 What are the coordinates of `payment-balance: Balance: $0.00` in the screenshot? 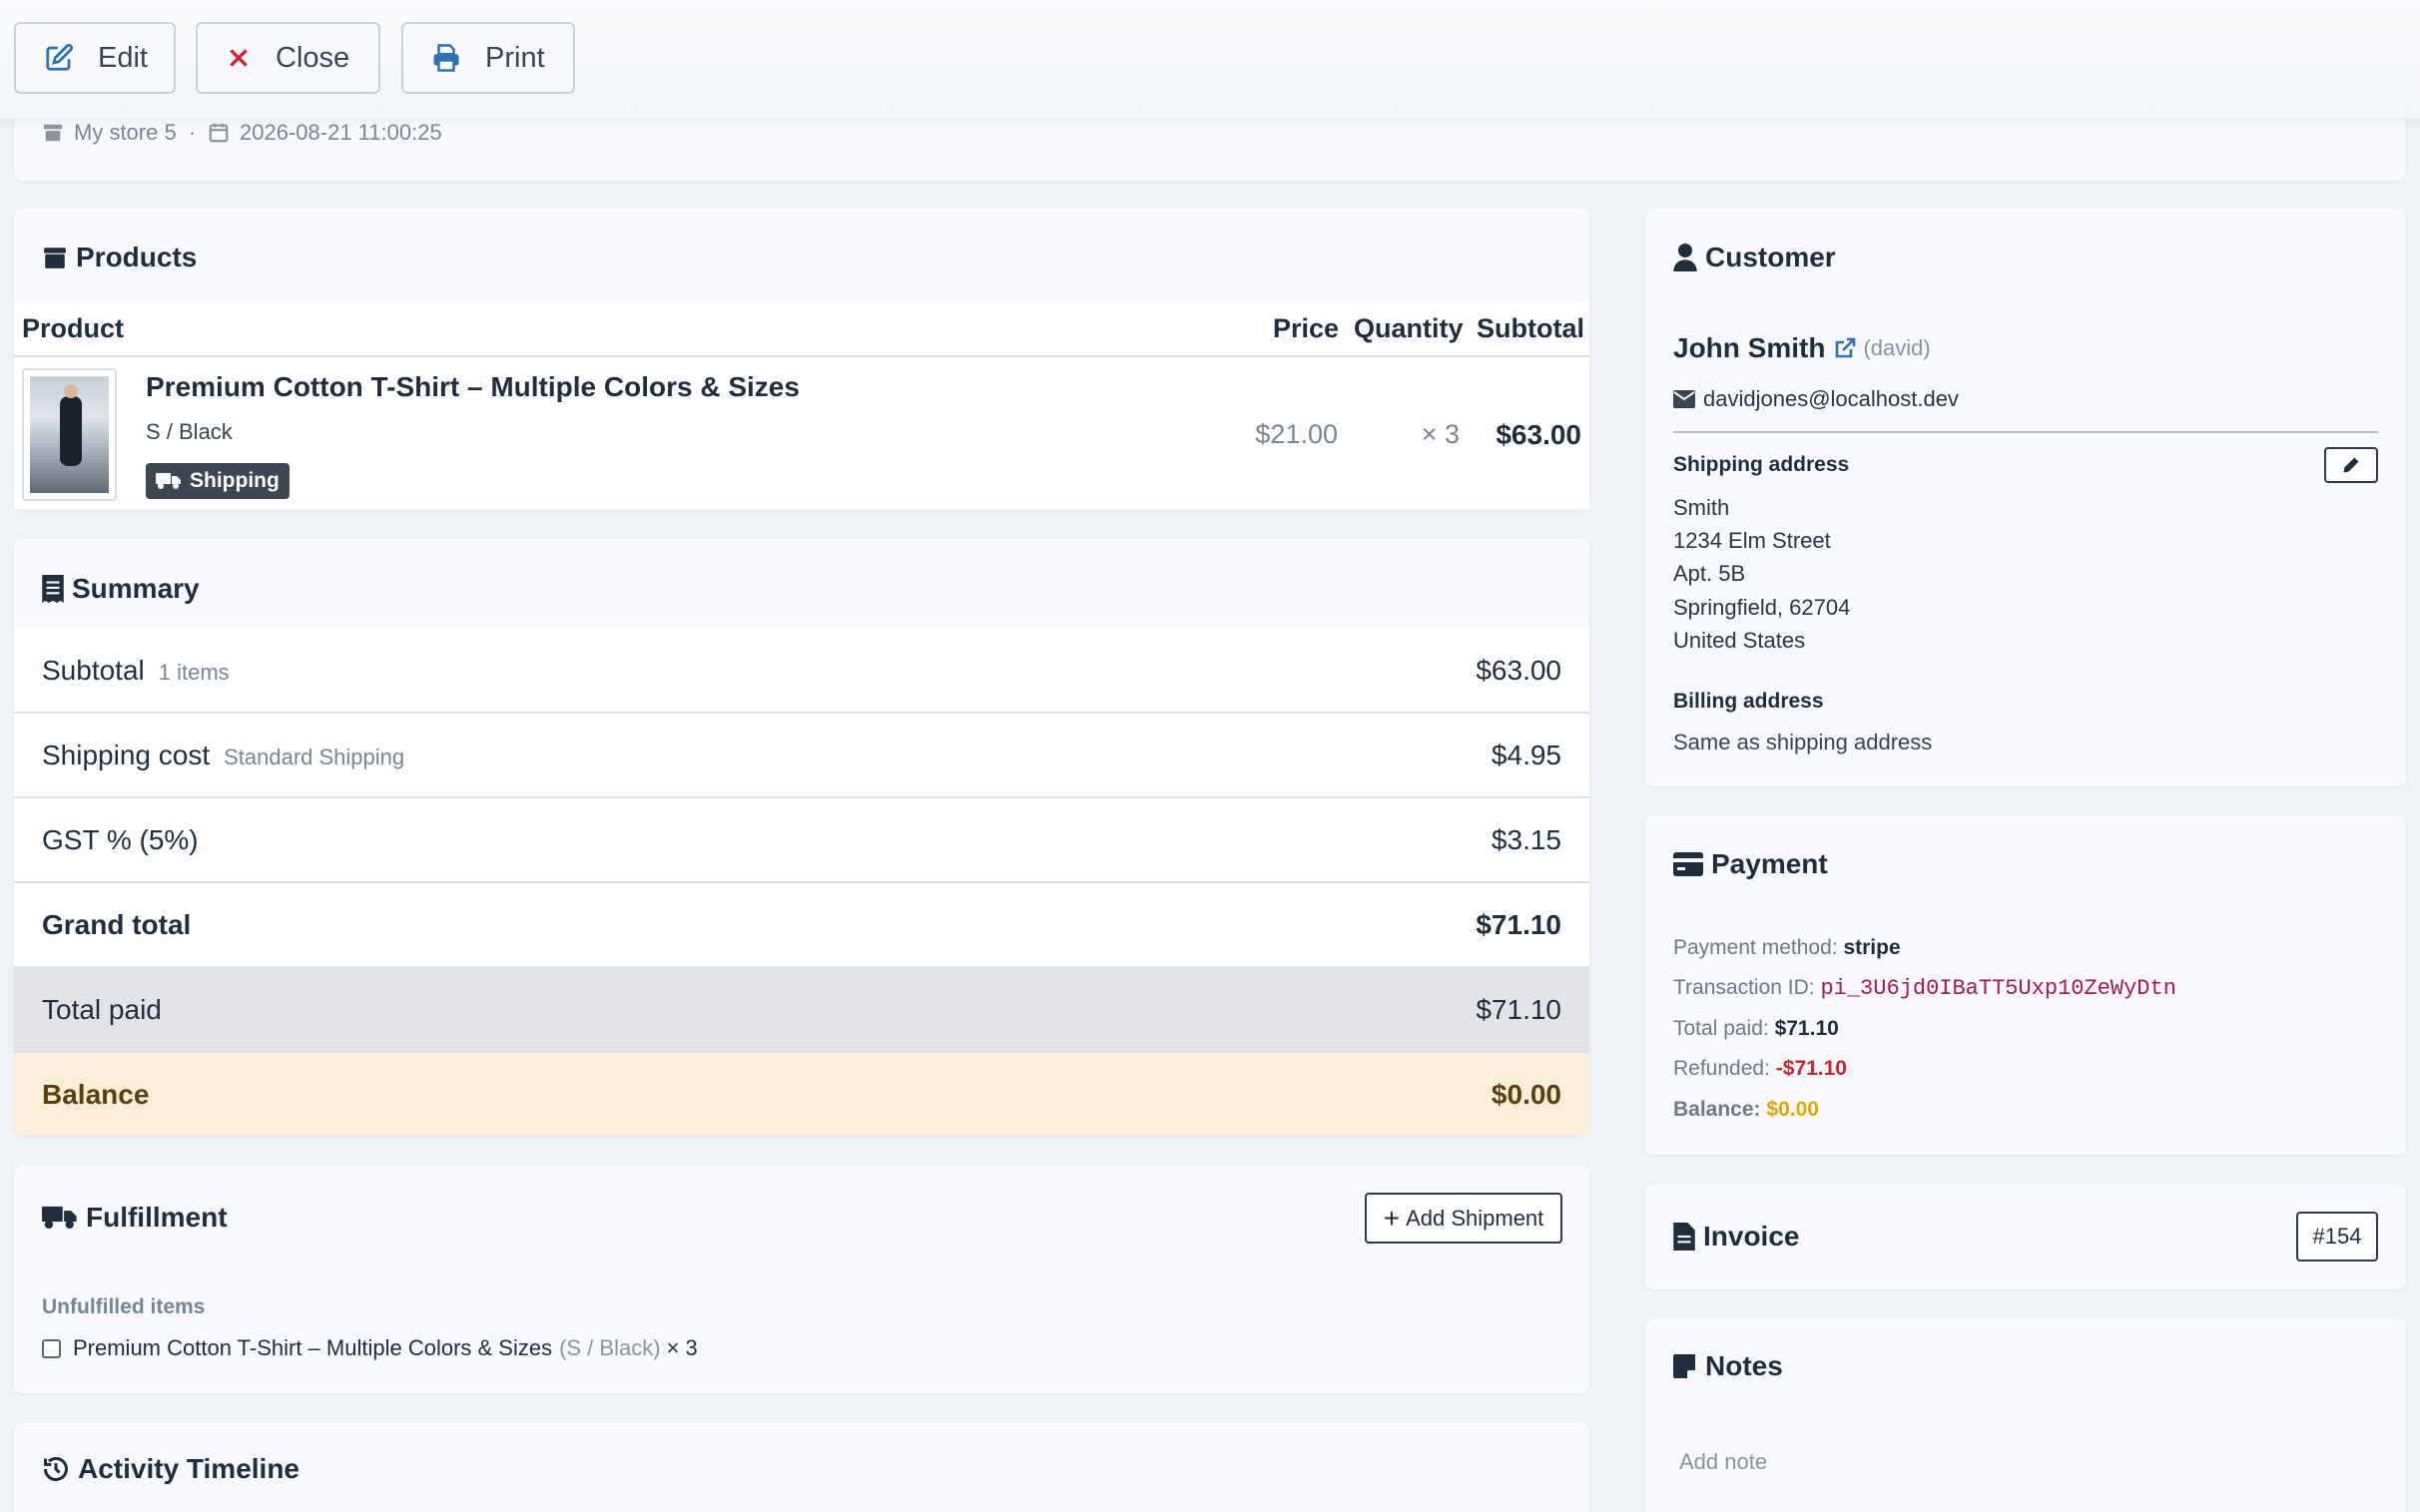 It's located at (1746, 1110).